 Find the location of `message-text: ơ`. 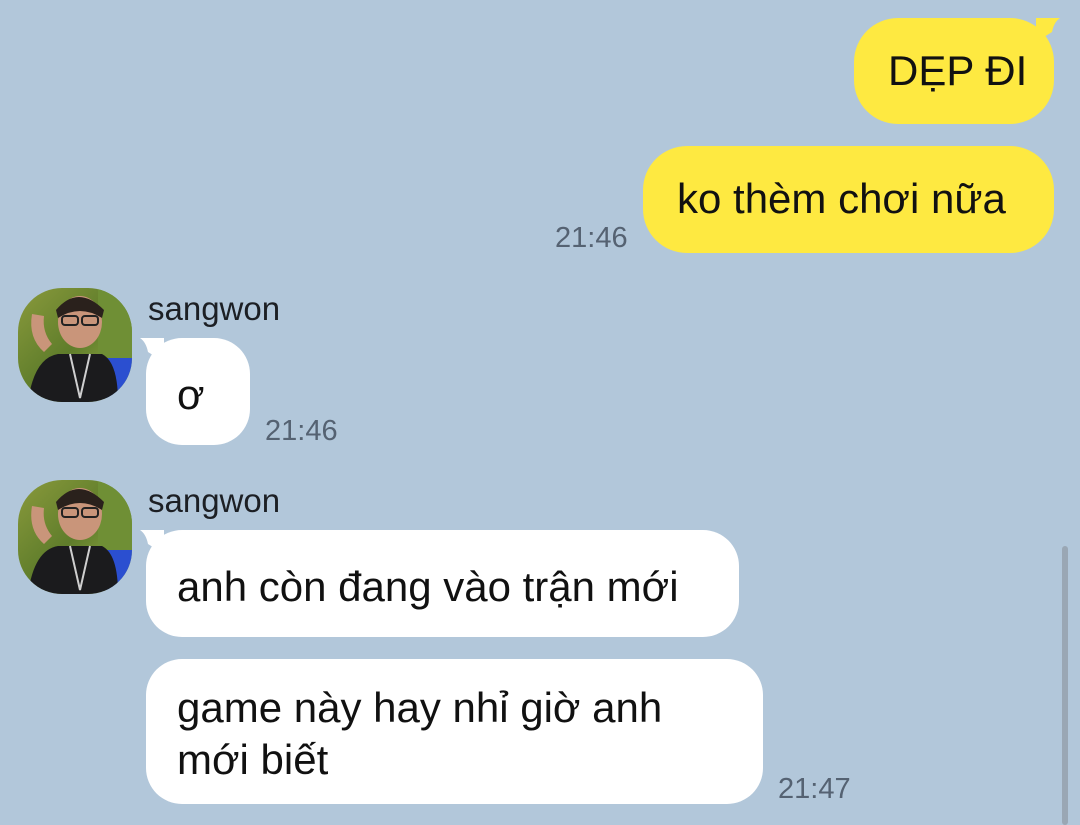

message-text: ơ is located at coordinates (191, 394).